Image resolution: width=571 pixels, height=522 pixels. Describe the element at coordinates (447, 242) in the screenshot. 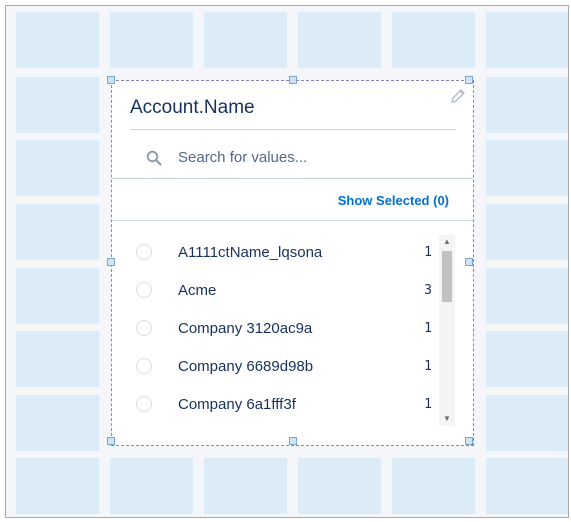

I see `triangle-up-icon: ▲` at that location.